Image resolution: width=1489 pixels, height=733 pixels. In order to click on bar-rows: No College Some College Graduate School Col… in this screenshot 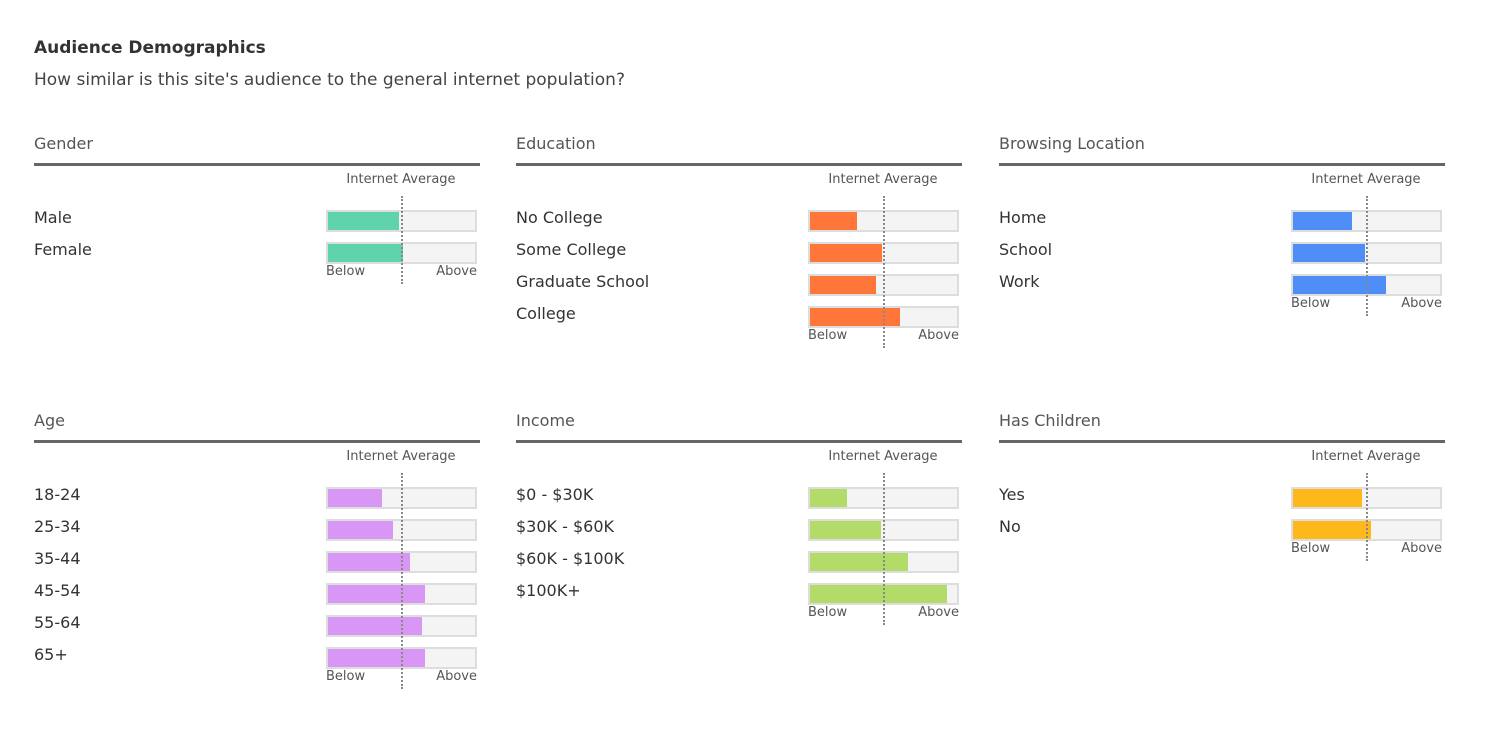, I will do `click(739, 277)`.